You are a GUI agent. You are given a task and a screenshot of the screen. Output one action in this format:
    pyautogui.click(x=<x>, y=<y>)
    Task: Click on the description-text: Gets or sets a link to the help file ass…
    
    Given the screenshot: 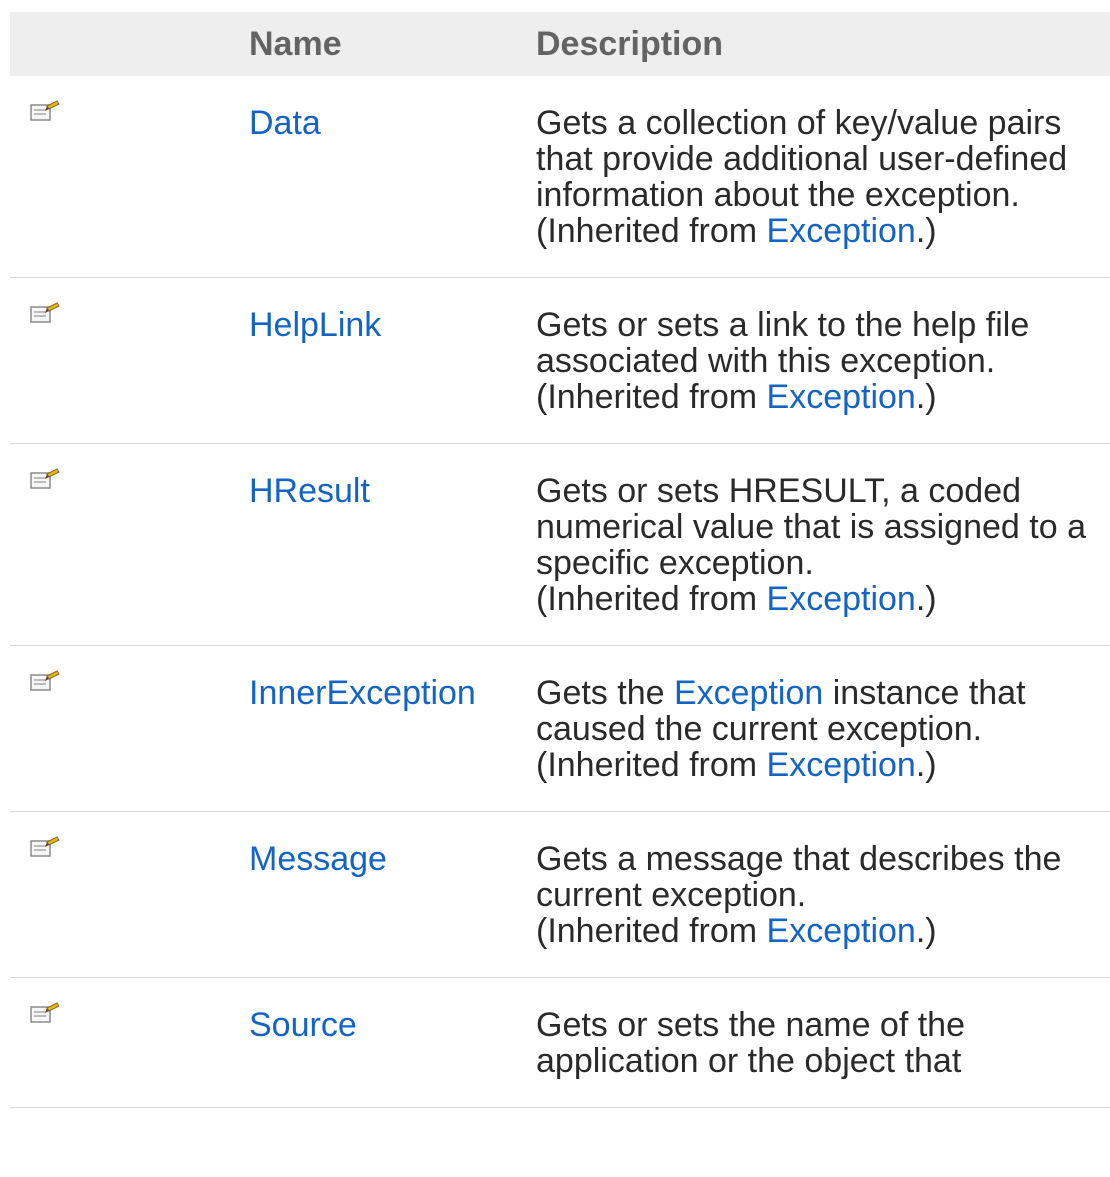 What is the action you would take?
    pyautogui.click(x=783, y=343)
    